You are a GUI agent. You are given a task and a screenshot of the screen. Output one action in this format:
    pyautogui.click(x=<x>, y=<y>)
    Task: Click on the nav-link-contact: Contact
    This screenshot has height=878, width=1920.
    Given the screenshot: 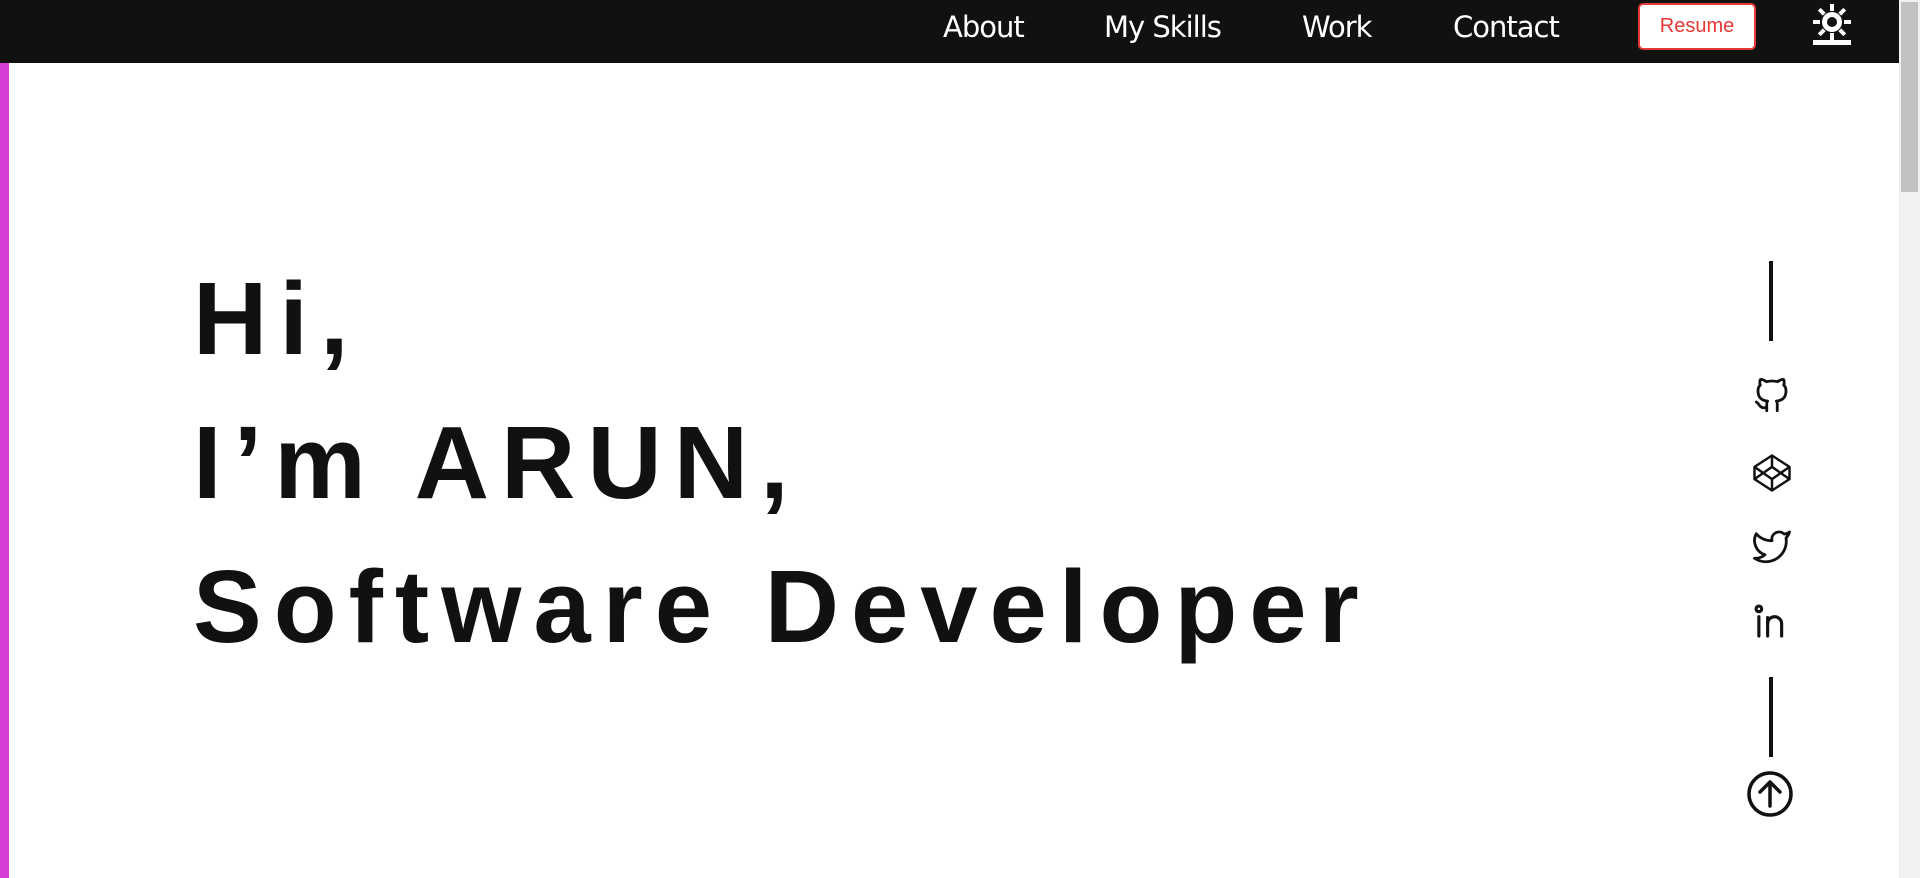 What is the action you would take?
    pyautogui.click(x=1506, y=27)
    